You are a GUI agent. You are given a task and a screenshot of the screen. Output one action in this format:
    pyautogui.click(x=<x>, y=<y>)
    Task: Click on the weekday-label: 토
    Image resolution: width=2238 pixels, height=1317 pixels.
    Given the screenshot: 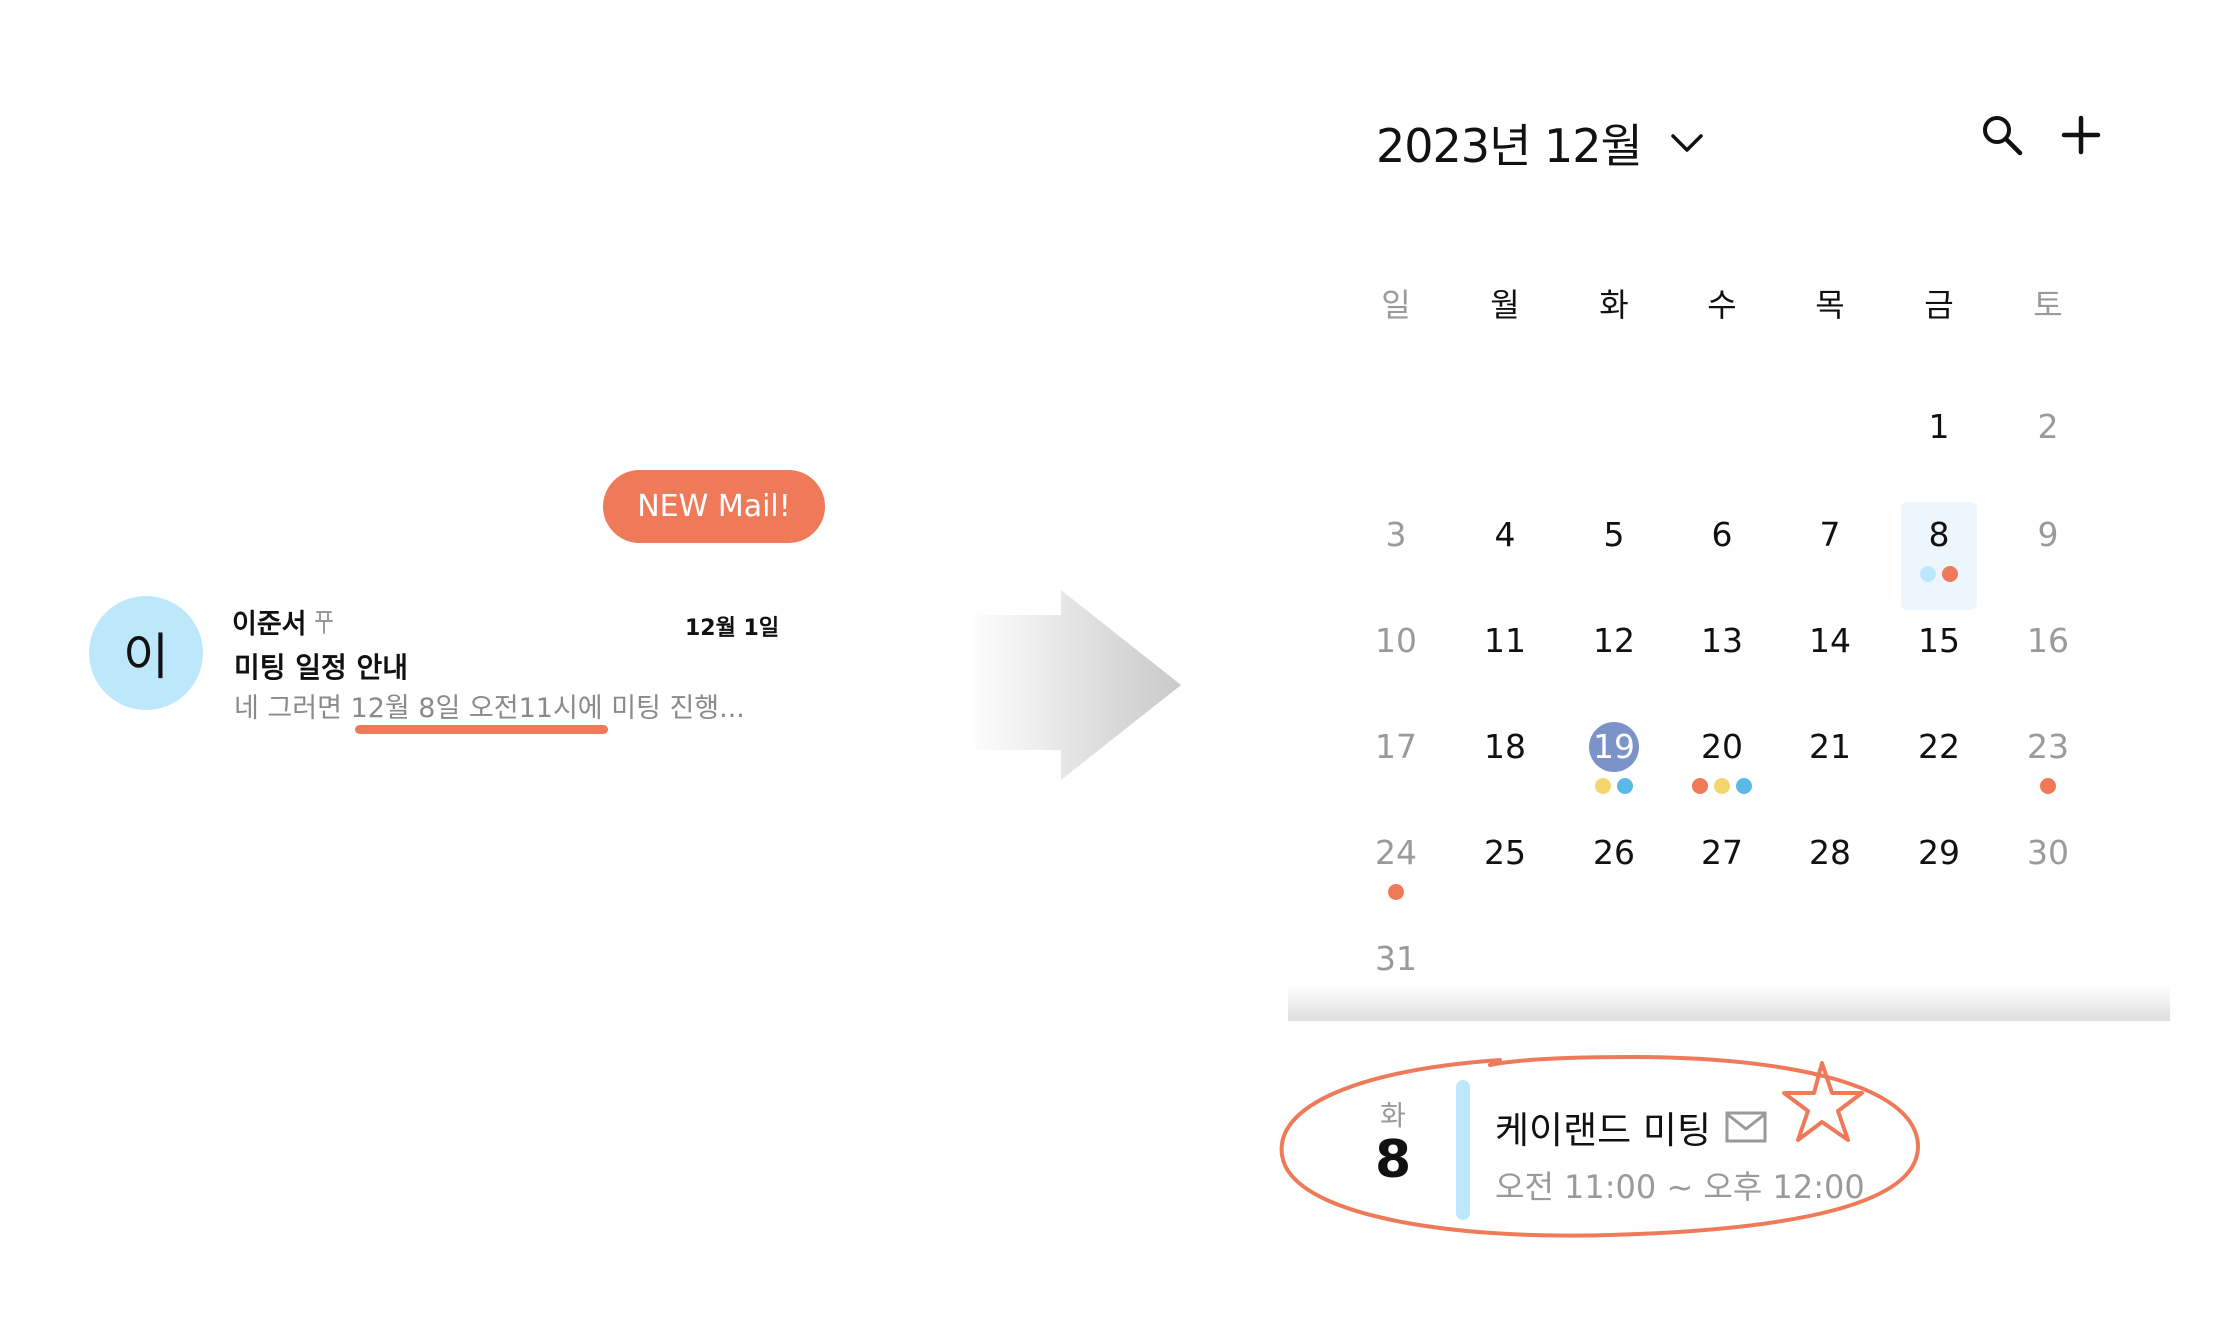 What is the action you would take?
    pyautogui.click(x=2048, y=305)
    